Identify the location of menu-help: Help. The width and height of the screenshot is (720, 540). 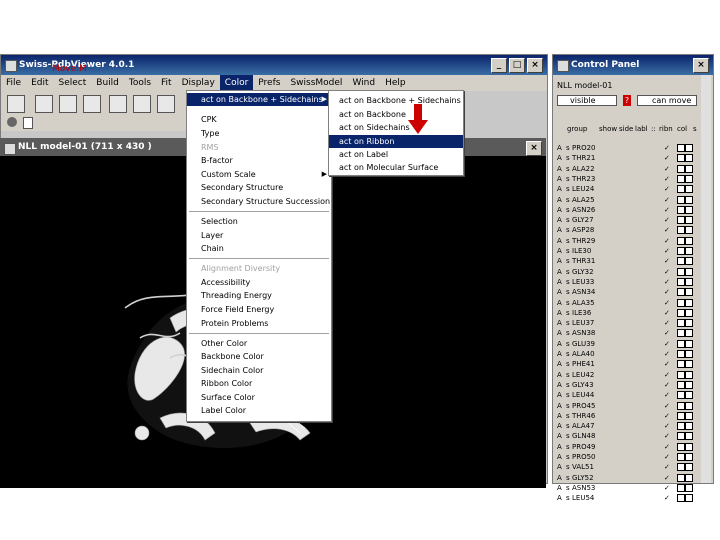
(395, 83).